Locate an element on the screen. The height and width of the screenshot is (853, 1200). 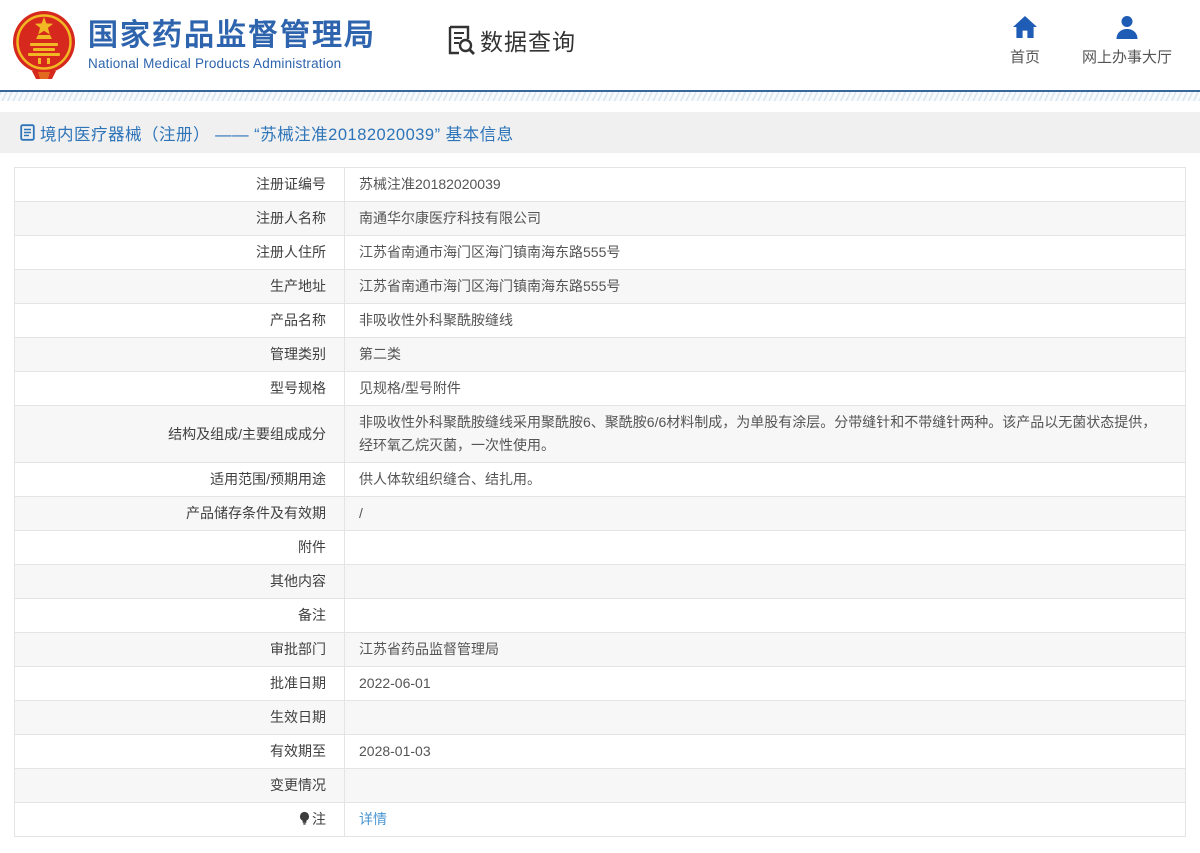
nav-service-hall-label: 网上办事大厅 is located at coordinates (1126, 57).